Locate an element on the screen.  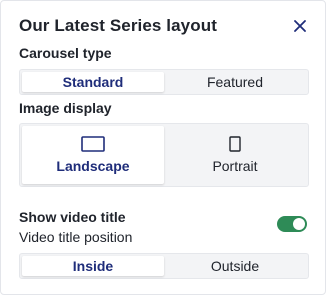
position-option-outside: Outside is located at coordinates (235, 266).